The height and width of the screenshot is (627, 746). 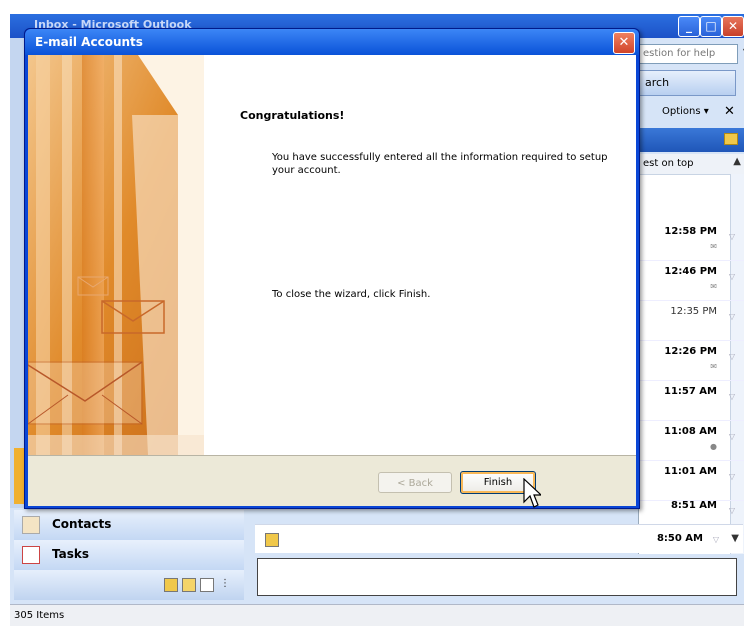 What do you see at coordinates (332, 480) in the screenshot?
I see `dialog-footer: < Back Finish` at bounding box center [332, 480].